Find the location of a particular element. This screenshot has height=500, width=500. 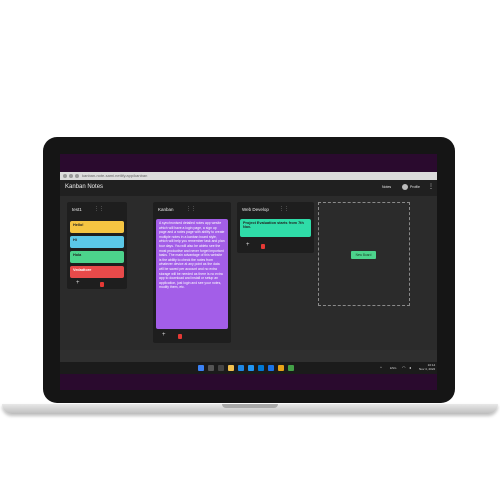

nav-notes-link: Notes is located at coordinates (386, 187).